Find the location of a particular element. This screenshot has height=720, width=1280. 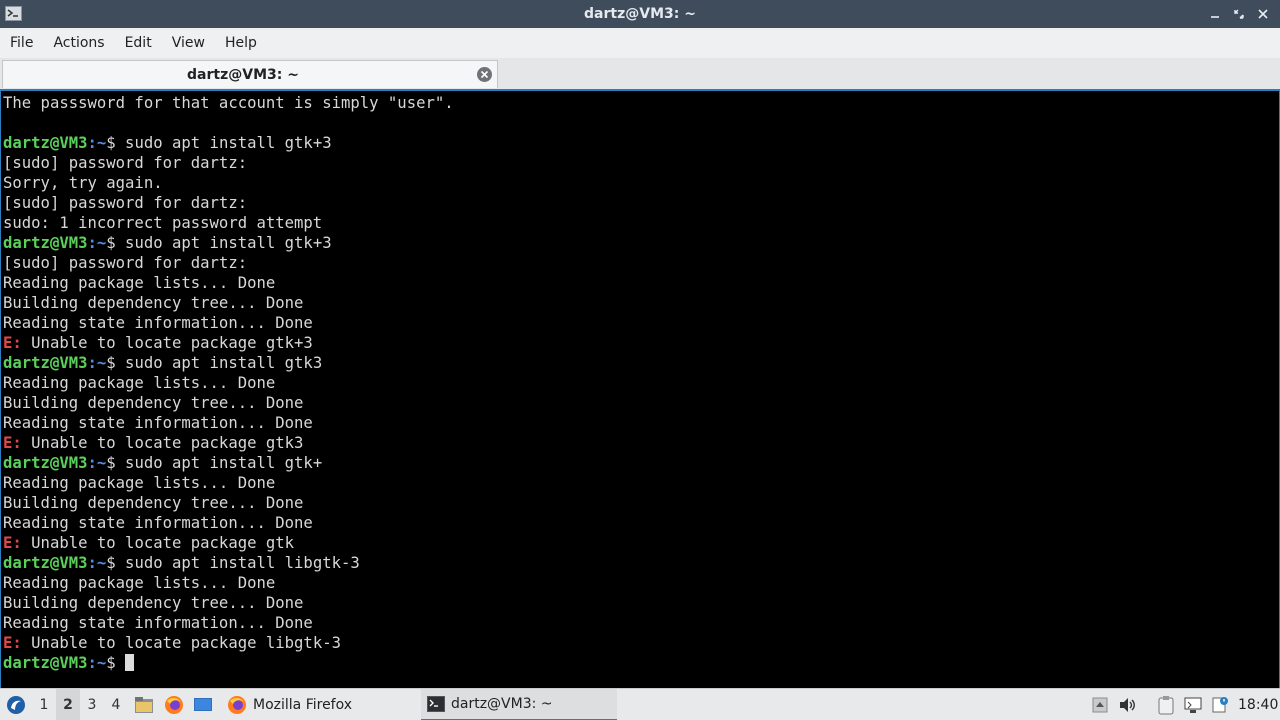

network-icon is located at coordinates (1193, 705).